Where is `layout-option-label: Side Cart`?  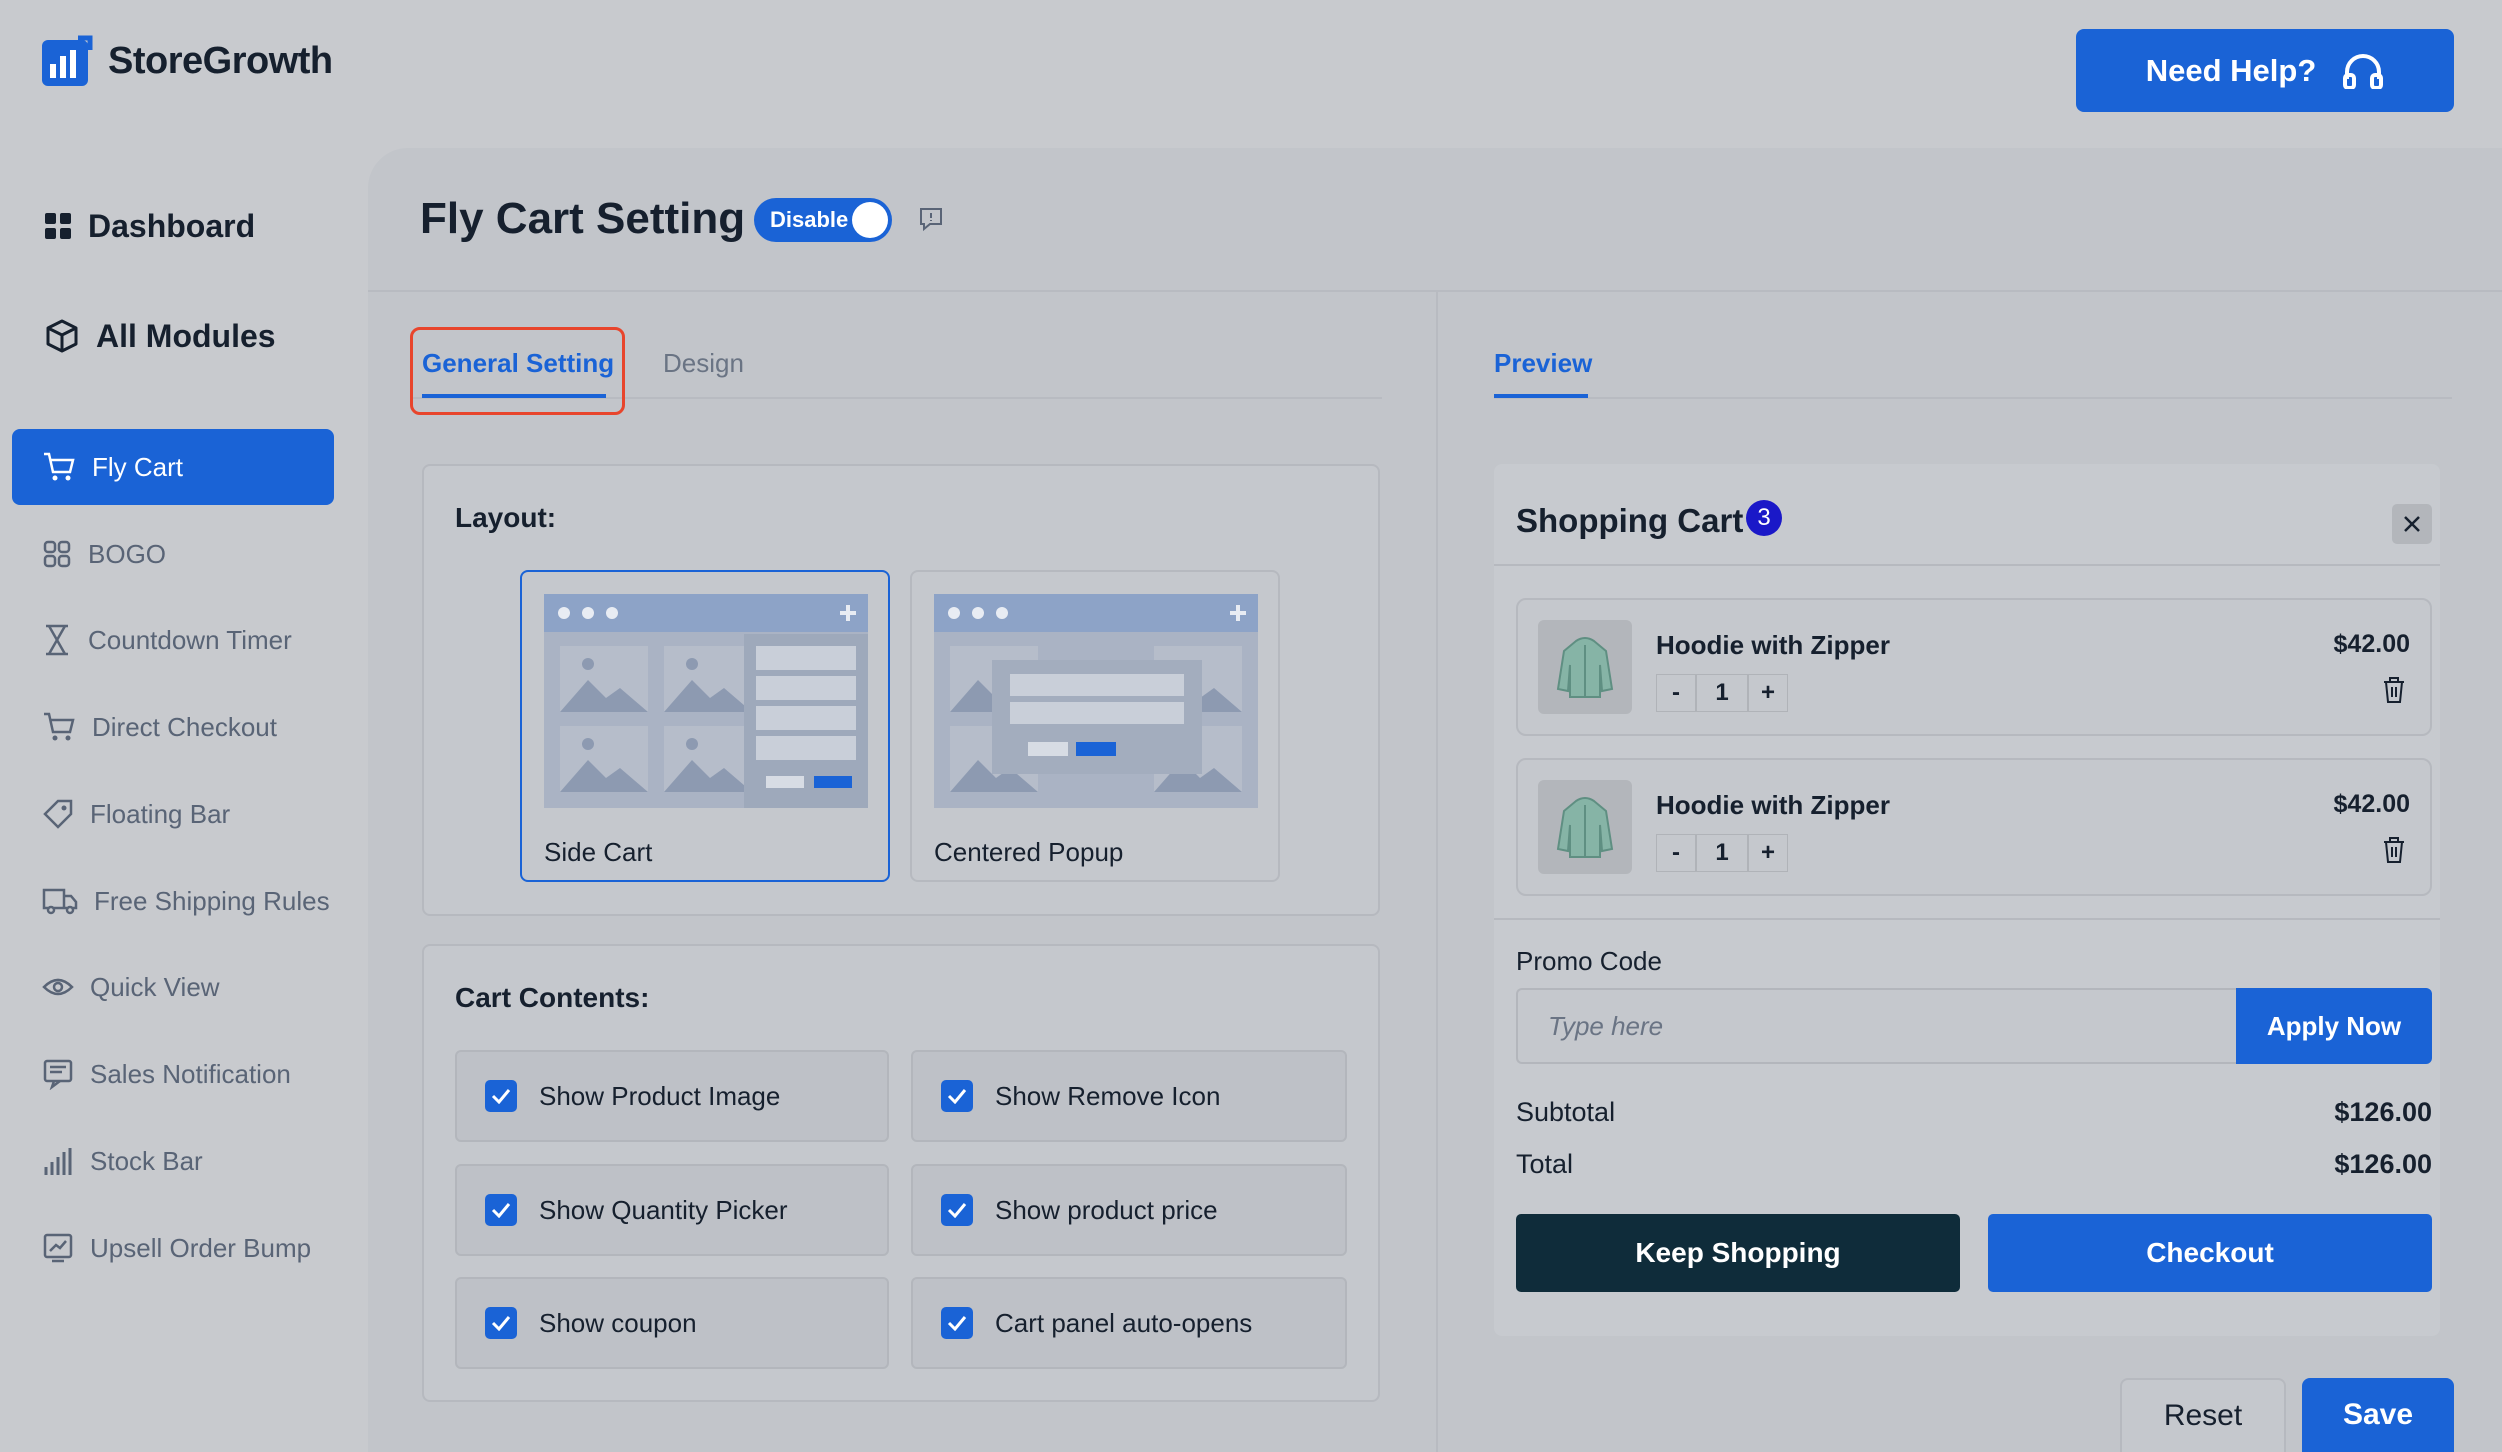 layout-option-label: Side Cart is located at coordinates (598, 852).